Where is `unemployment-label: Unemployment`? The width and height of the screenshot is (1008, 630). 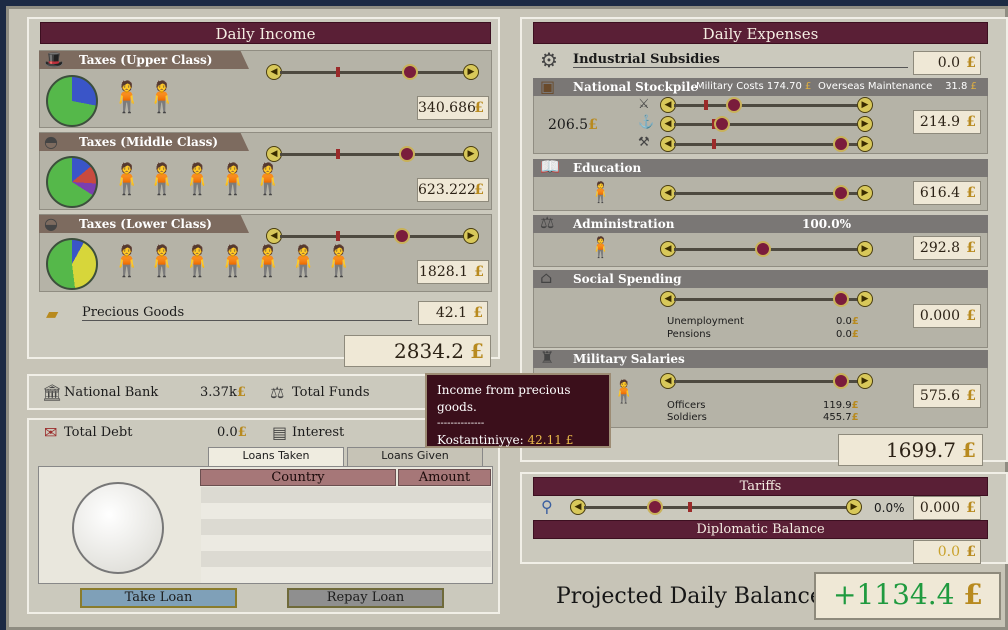
unemployment-label: Unemployment is located at coordinates (705, 321).